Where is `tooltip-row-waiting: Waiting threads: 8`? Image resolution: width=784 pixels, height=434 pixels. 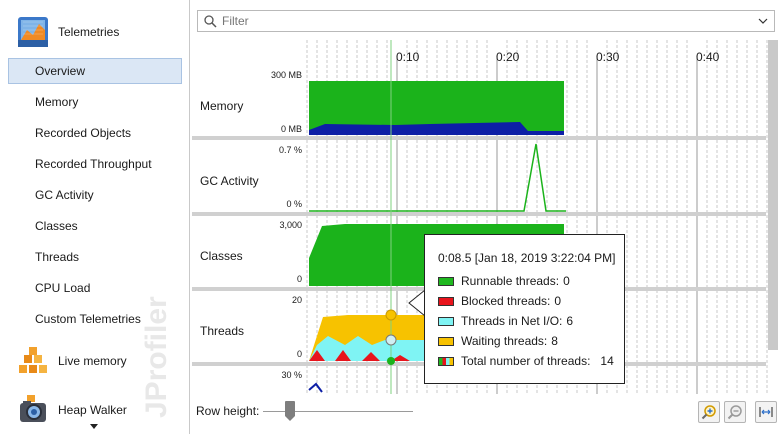
tooltip-row-waiting: Waiting threads: 8 is located at coordinates (498, 341).